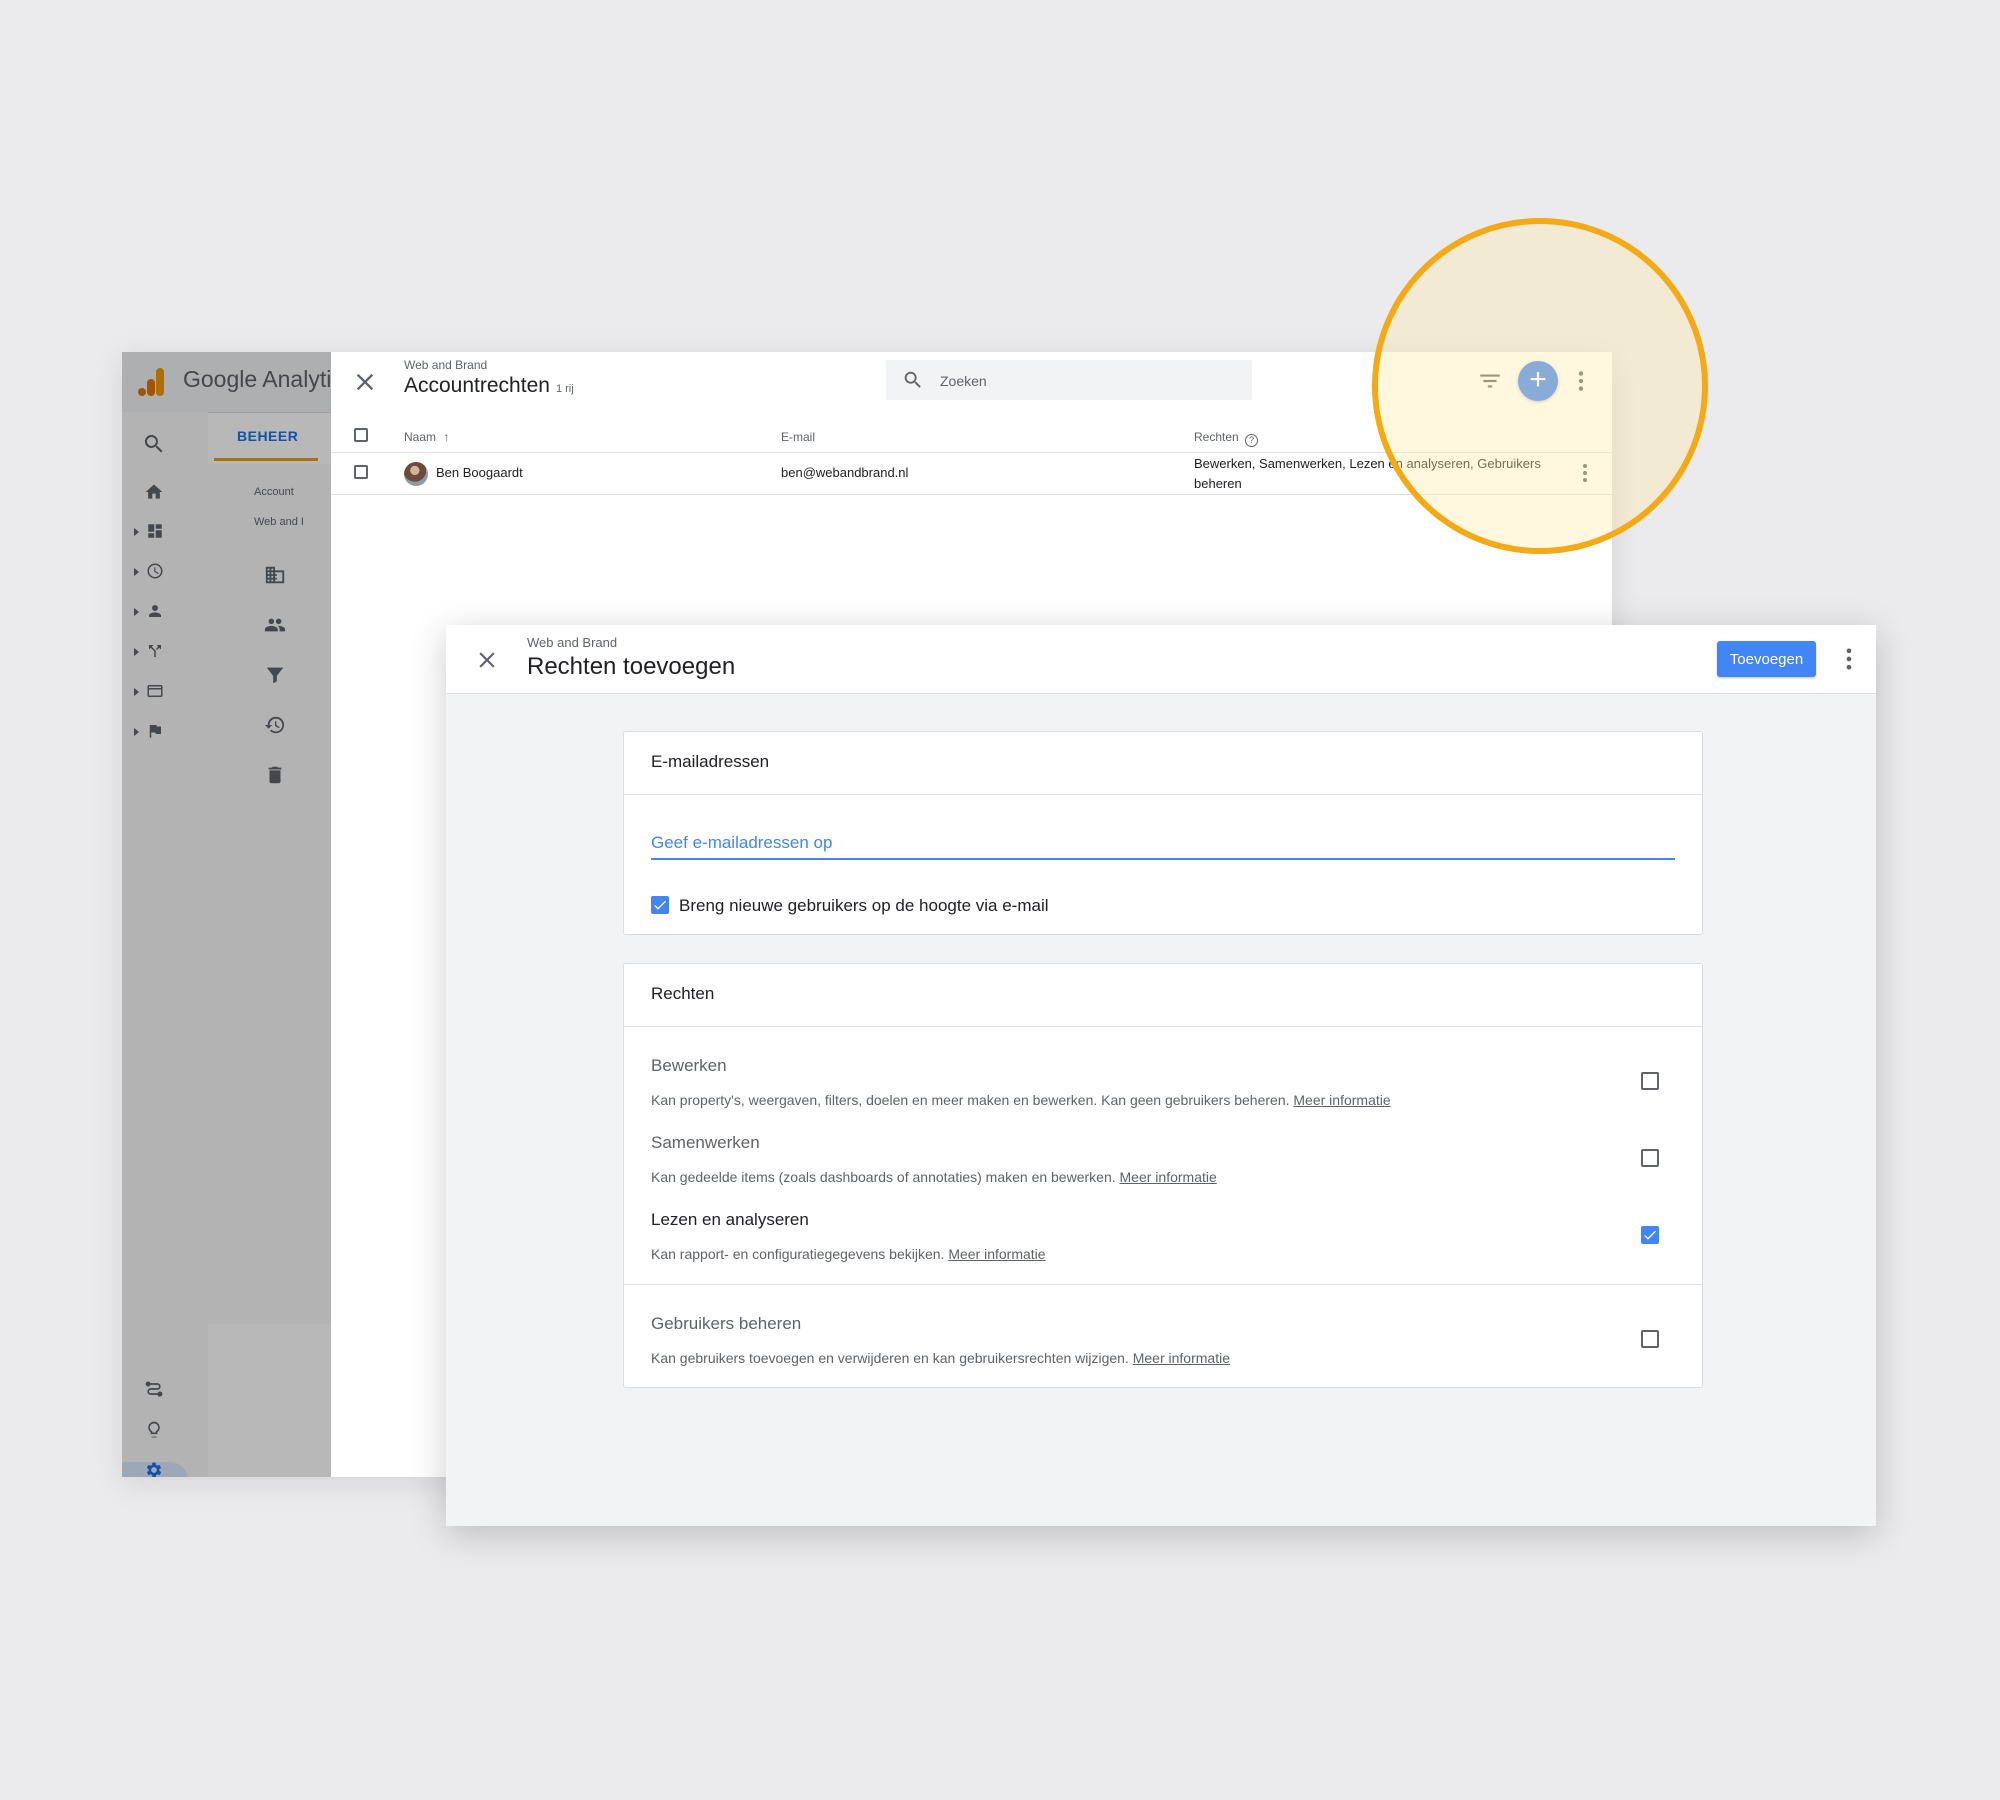 The image size is (2000, 1800). I want to click on permission-title: Gebruikers beheren, so click(726, 1323).